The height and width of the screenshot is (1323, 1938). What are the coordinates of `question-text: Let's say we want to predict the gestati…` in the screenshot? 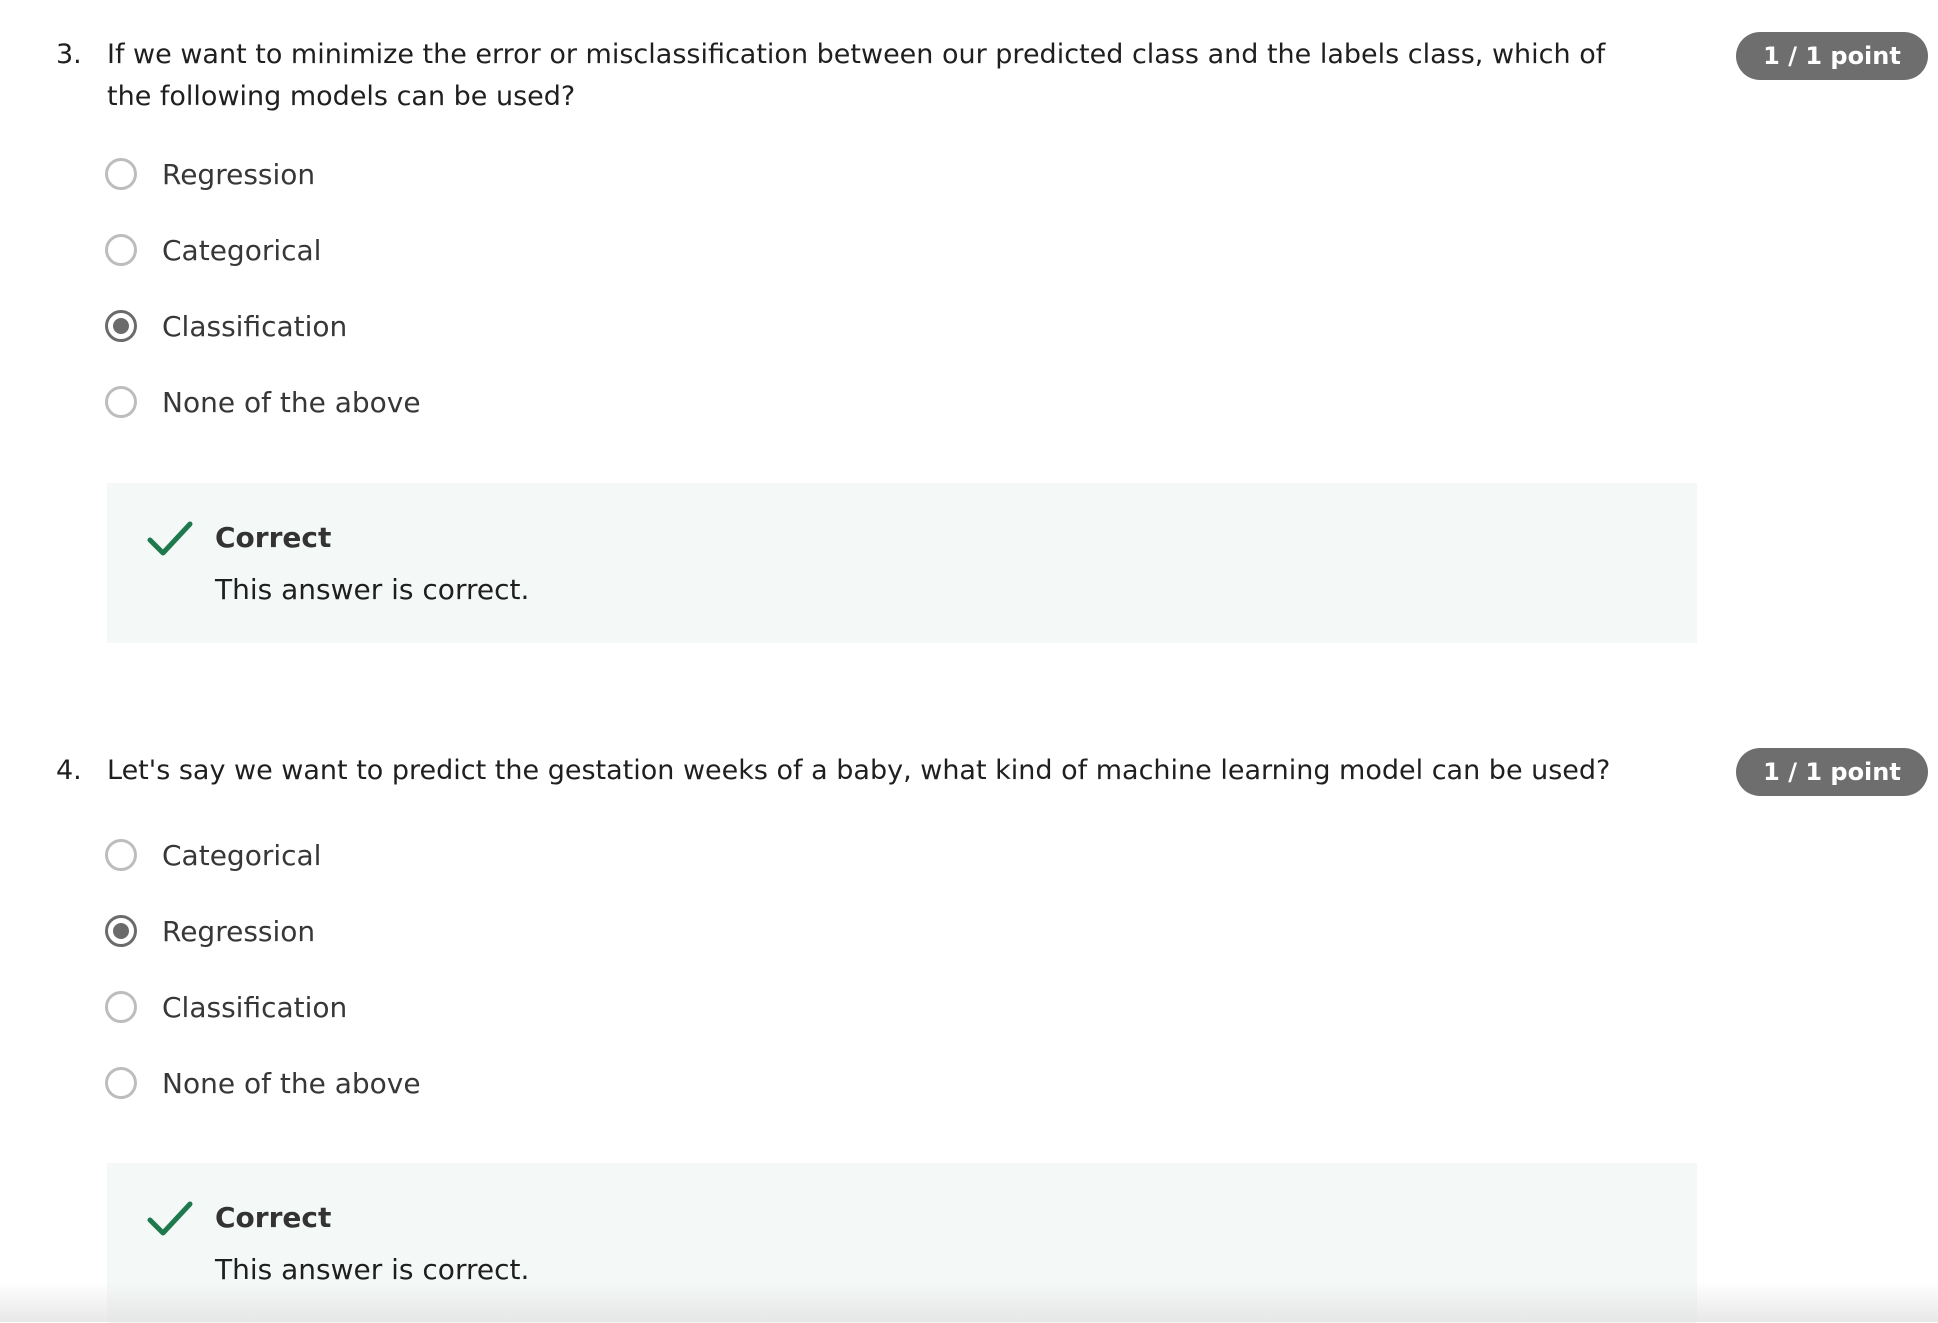 It's located at (859, 770).